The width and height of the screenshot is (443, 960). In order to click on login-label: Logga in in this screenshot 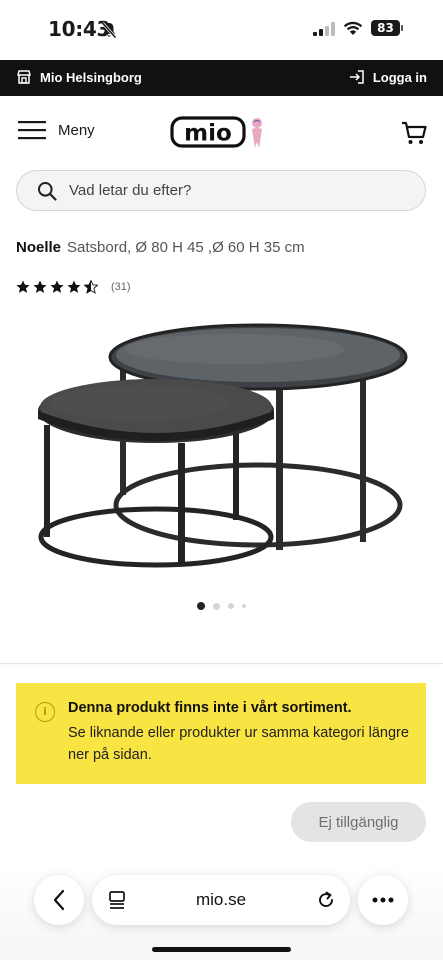, I will do `click(399, 77)`.